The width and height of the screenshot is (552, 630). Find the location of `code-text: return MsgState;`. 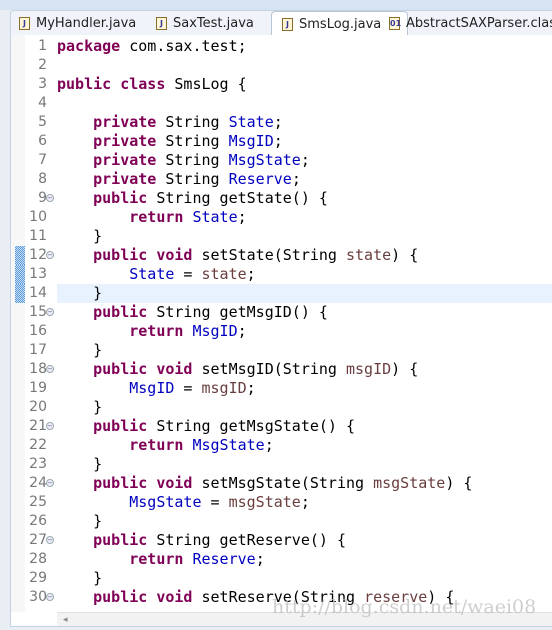

code-text: return MsgState; is located at coordinates (165, 445).